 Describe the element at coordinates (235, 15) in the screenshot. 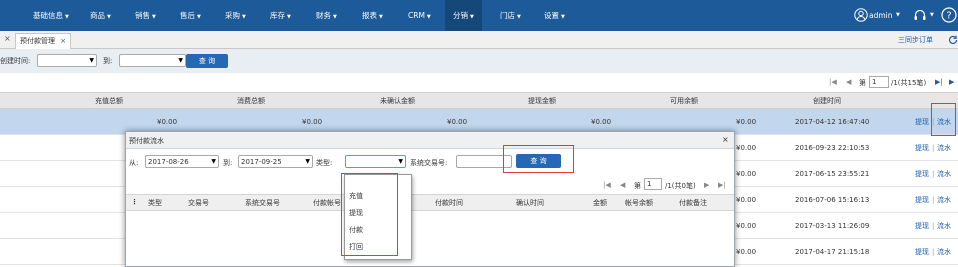

I see `nav-item-purchase: 采购 ▼` at that location.